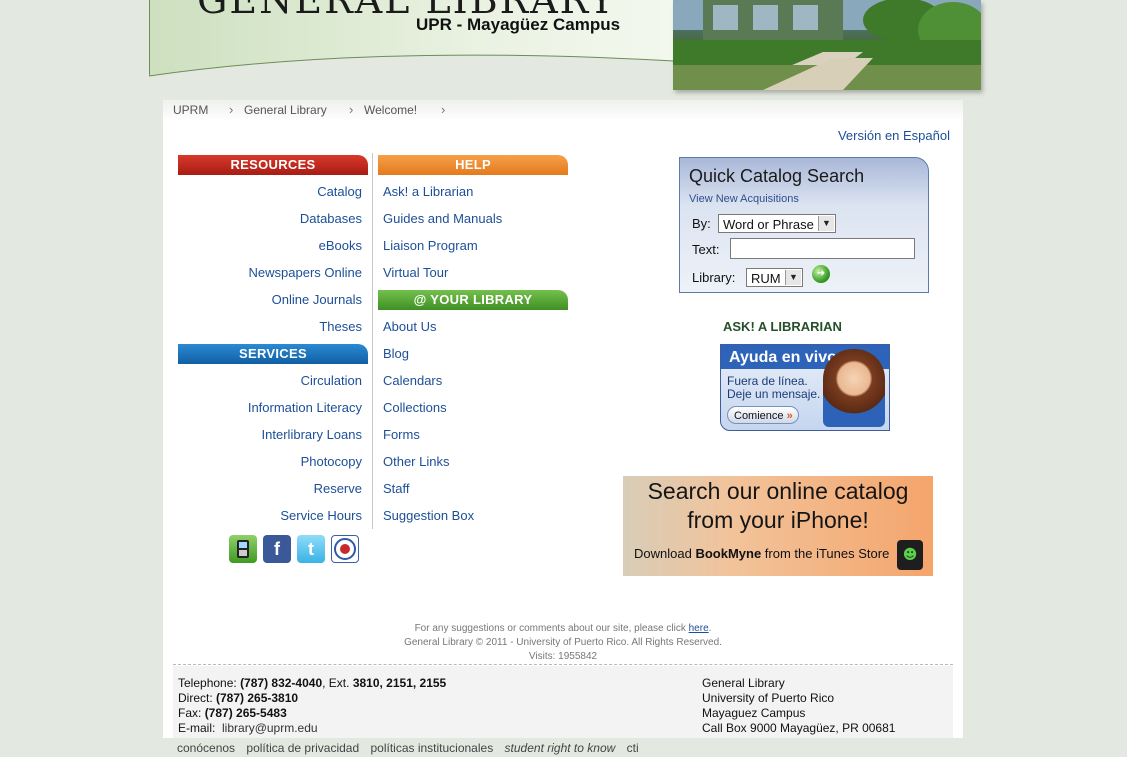  What do you see at coordinates (825, 553) in the screenshot?
I see `ad-download-suffix: from the iTunes Store` at bounding box center [825, 553].